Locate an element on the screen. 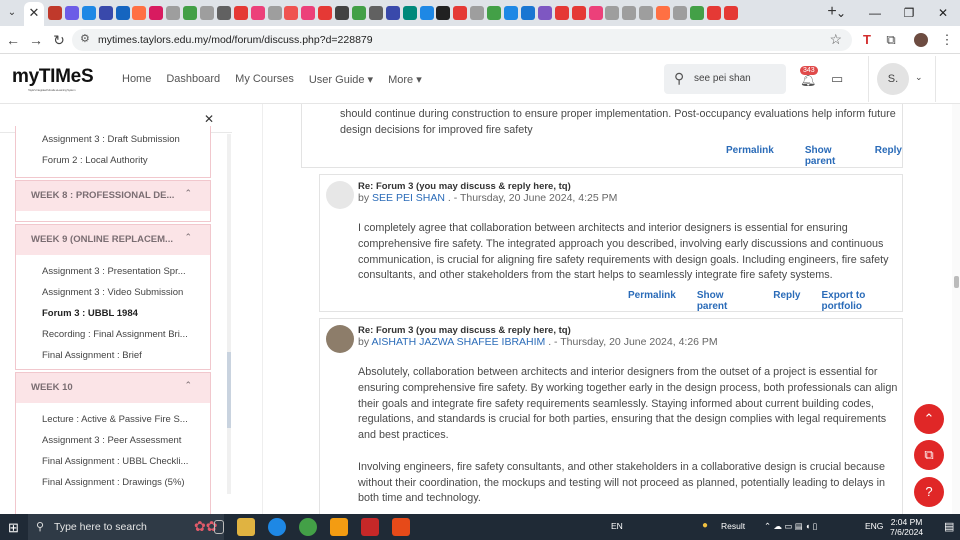 The height and width of the screenshot is (540, 960). activity-item: Assignment 3 : Video Submission is located at coordinates (112, 292).